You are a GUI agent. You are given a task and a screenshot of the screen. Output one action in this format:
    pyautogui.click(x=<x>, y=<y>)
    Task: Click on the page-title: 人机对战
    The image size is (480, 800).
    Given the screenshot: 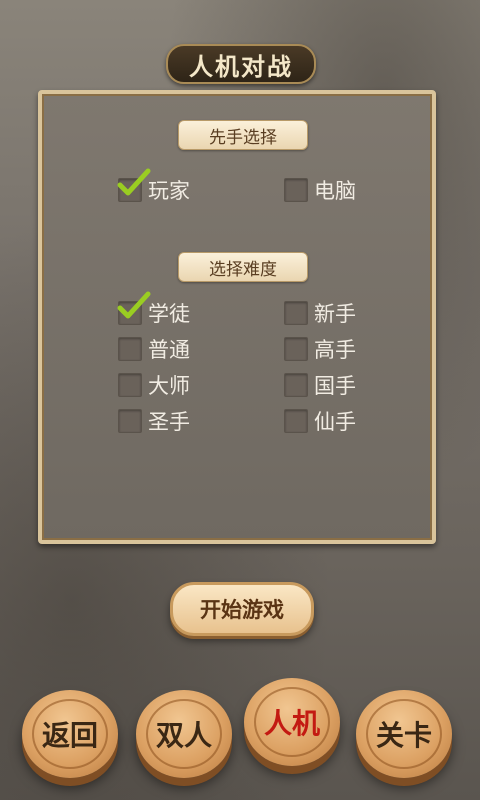 What is the action you would take?
    pyautogui.click(x=241, y=64)
    